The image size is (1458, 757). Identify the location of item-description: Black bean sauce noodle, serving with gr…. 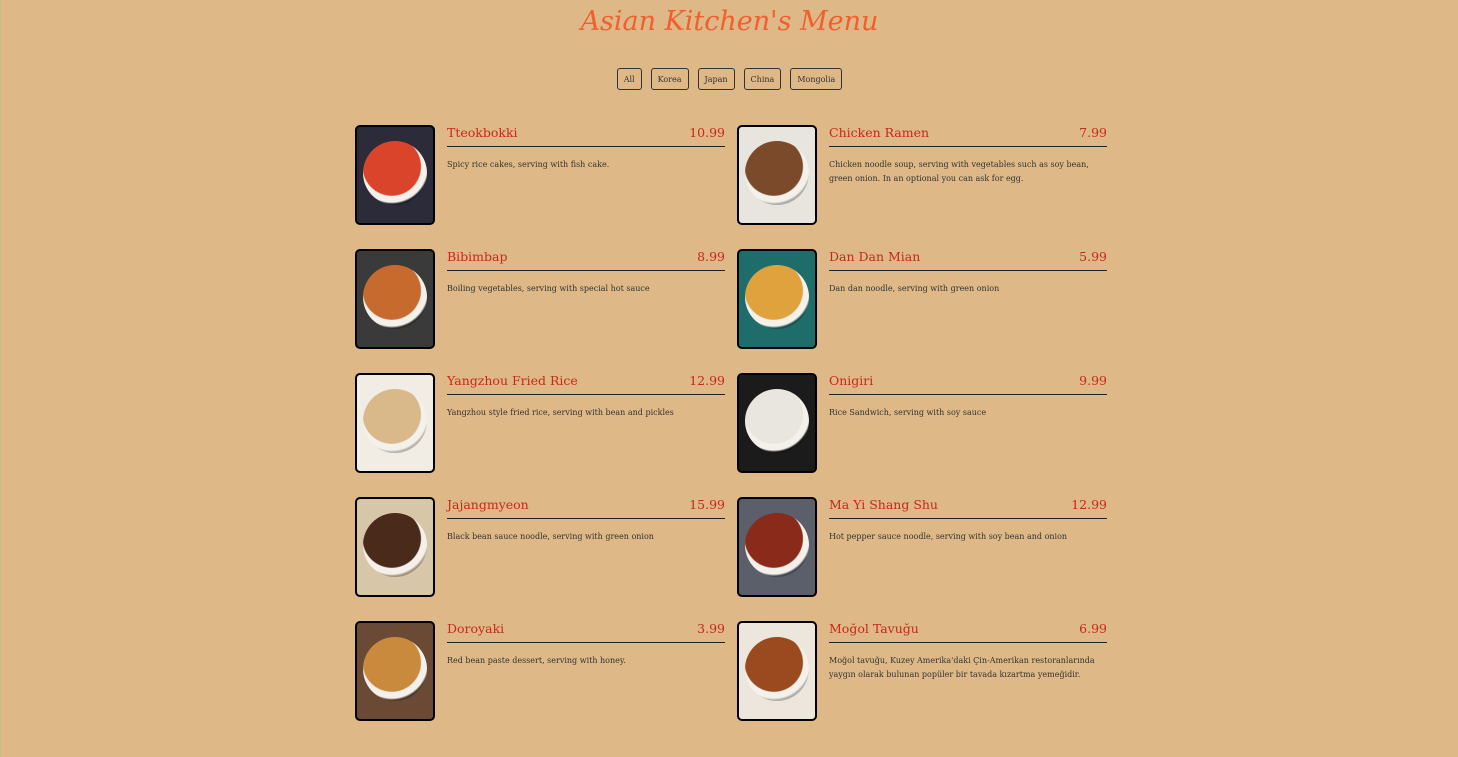
(550, 536).